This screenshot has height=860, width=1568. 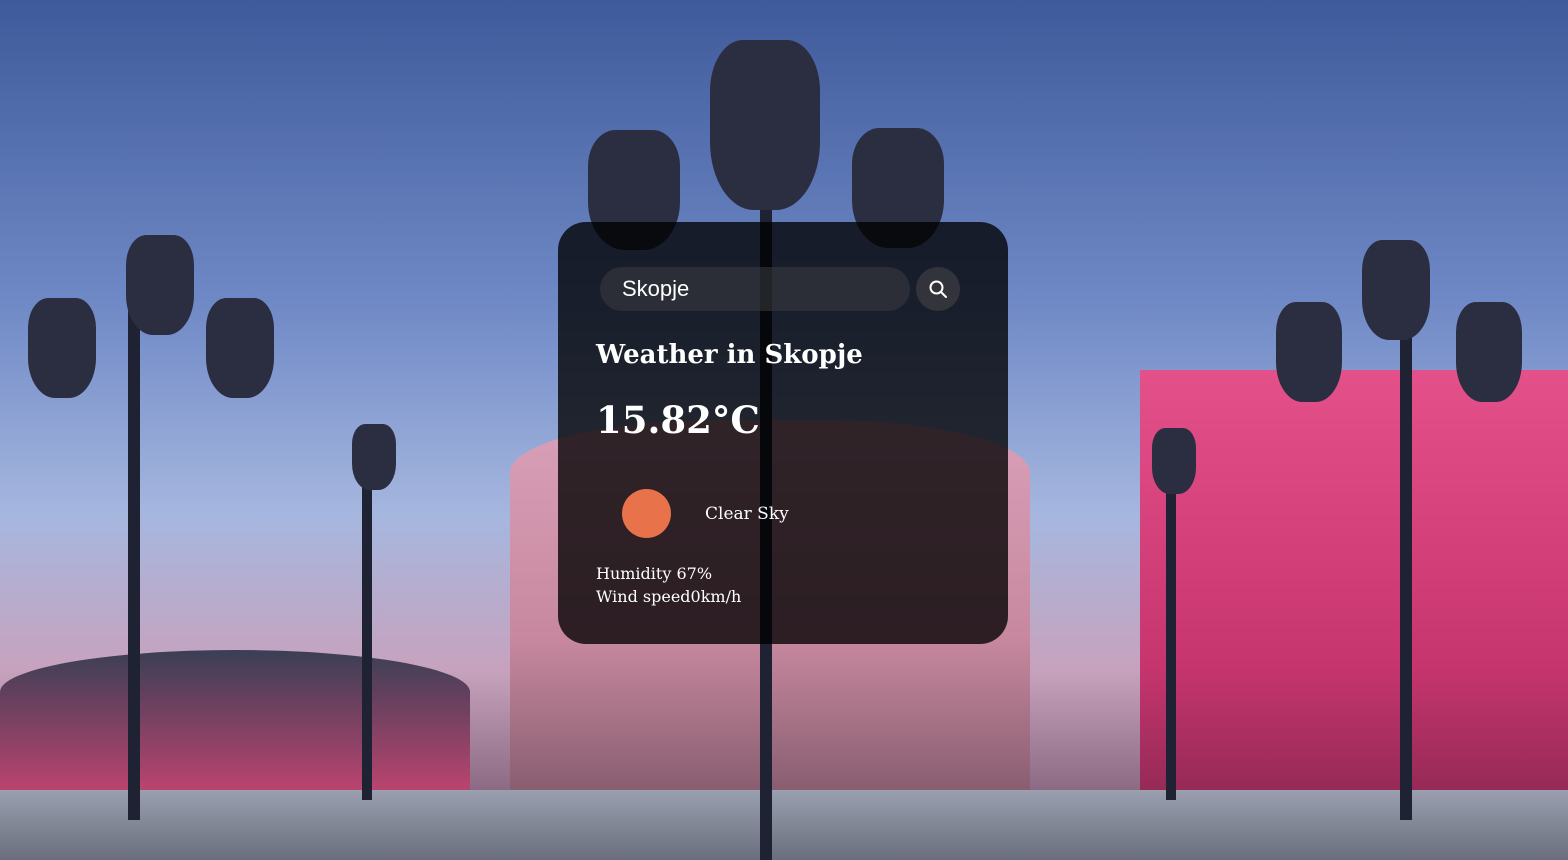 What do you see at coordinates (654, 573) in the screenshot?
I see `humidity-text: Humidity 67%` at bounding box center [654, 573].